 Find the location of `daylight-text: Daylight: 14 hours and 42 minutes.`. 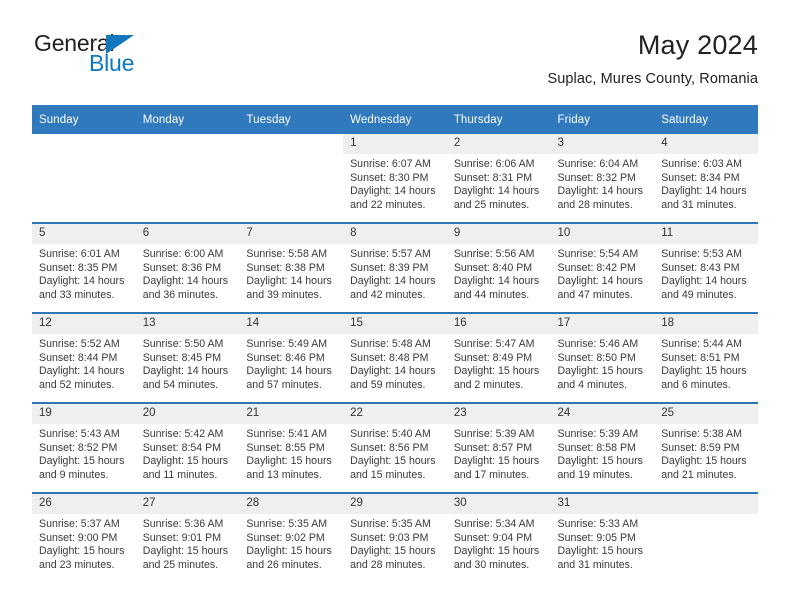

daylight-text: Daylight: 14 hours and 42 minutes. is located at coordinates (393, 288).